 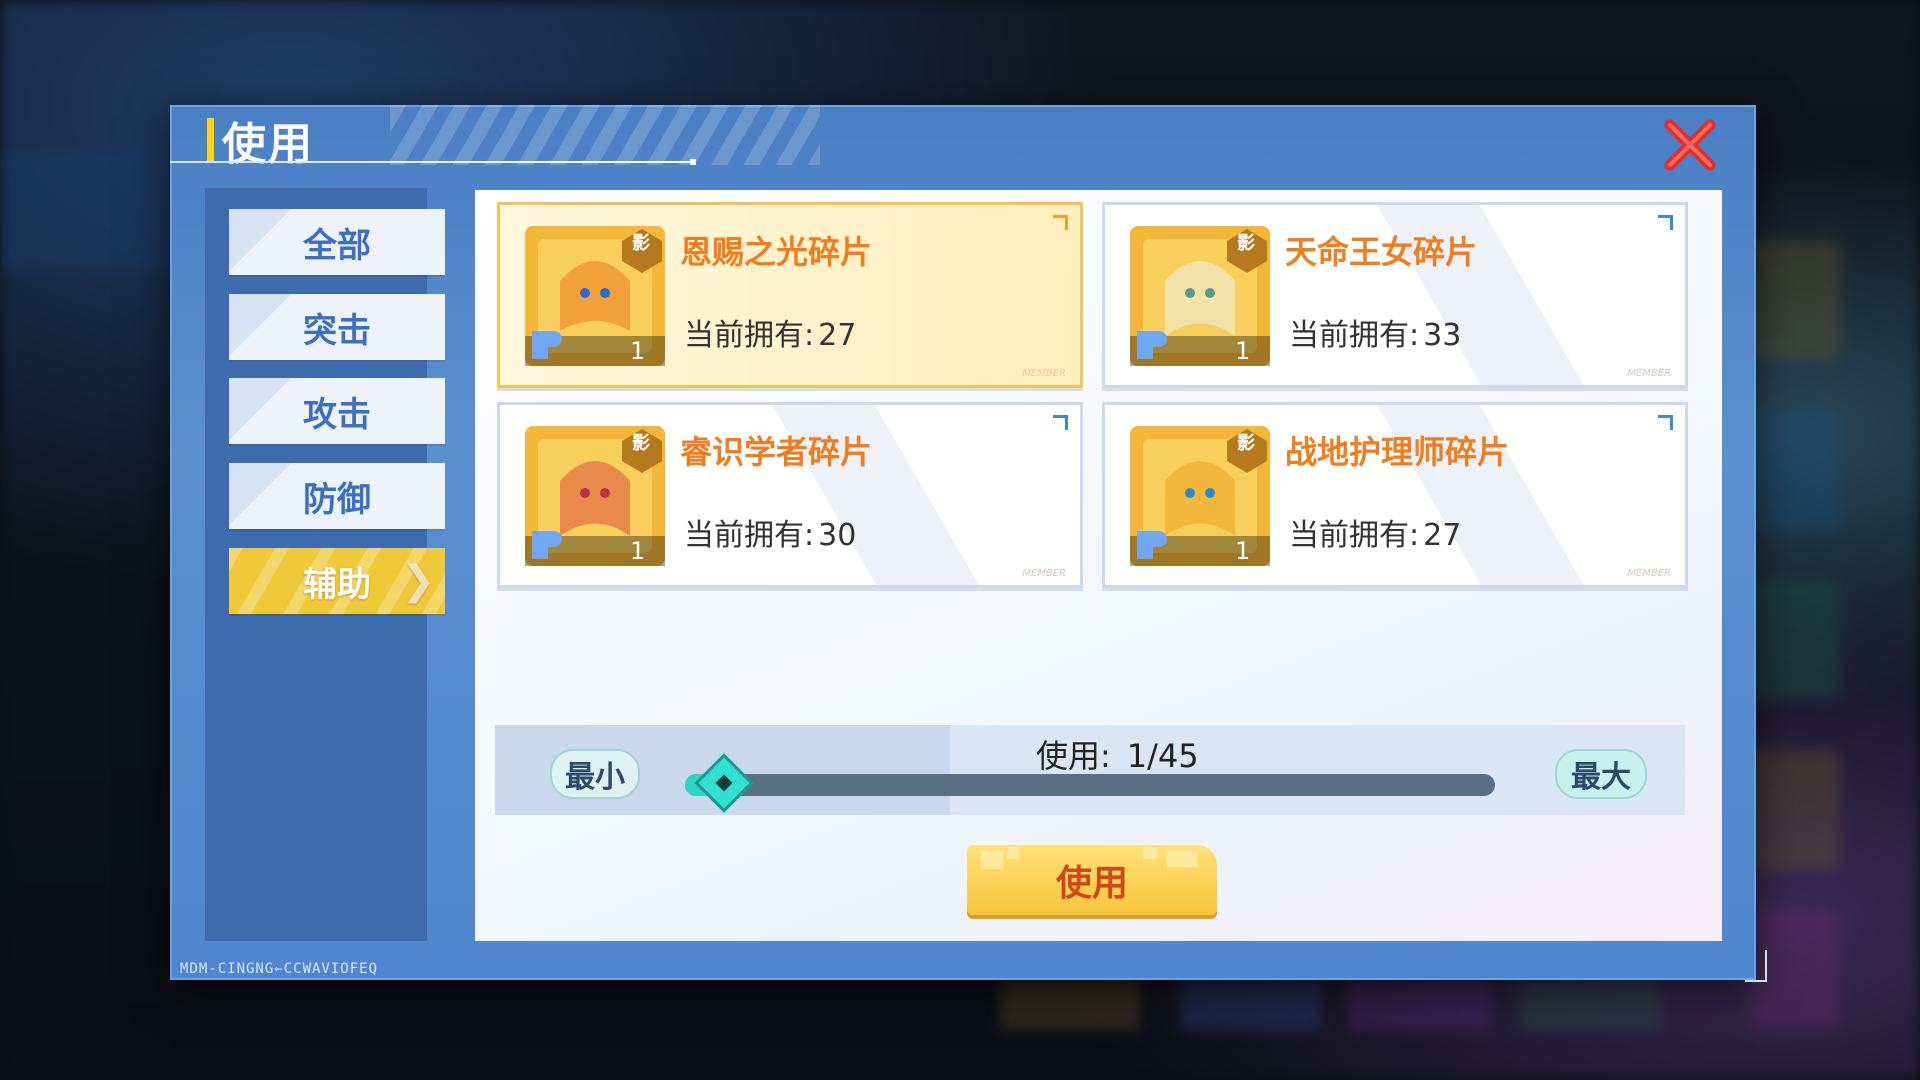 What do you see at coordinates (1601, 774) in the screenshot?
I see `max-button: 最大` at bounding box center [1601, 774].